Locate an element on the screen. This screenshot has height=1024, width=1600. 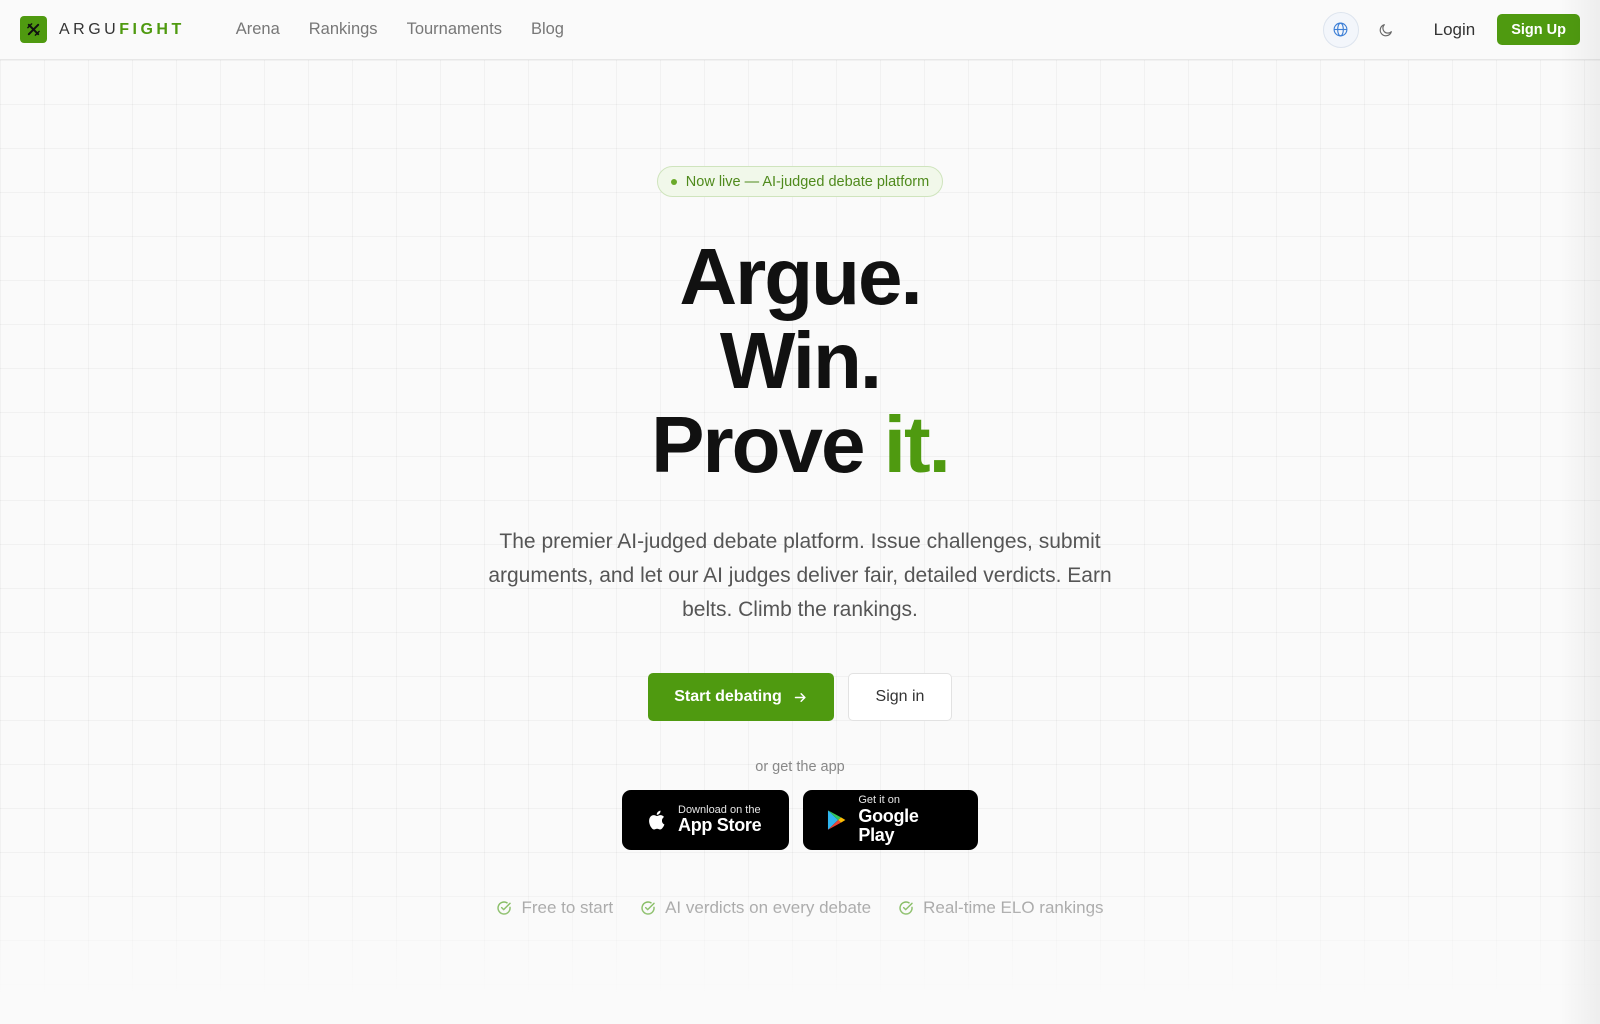
feature-item: Free to start is located at coordinates (554, 908).